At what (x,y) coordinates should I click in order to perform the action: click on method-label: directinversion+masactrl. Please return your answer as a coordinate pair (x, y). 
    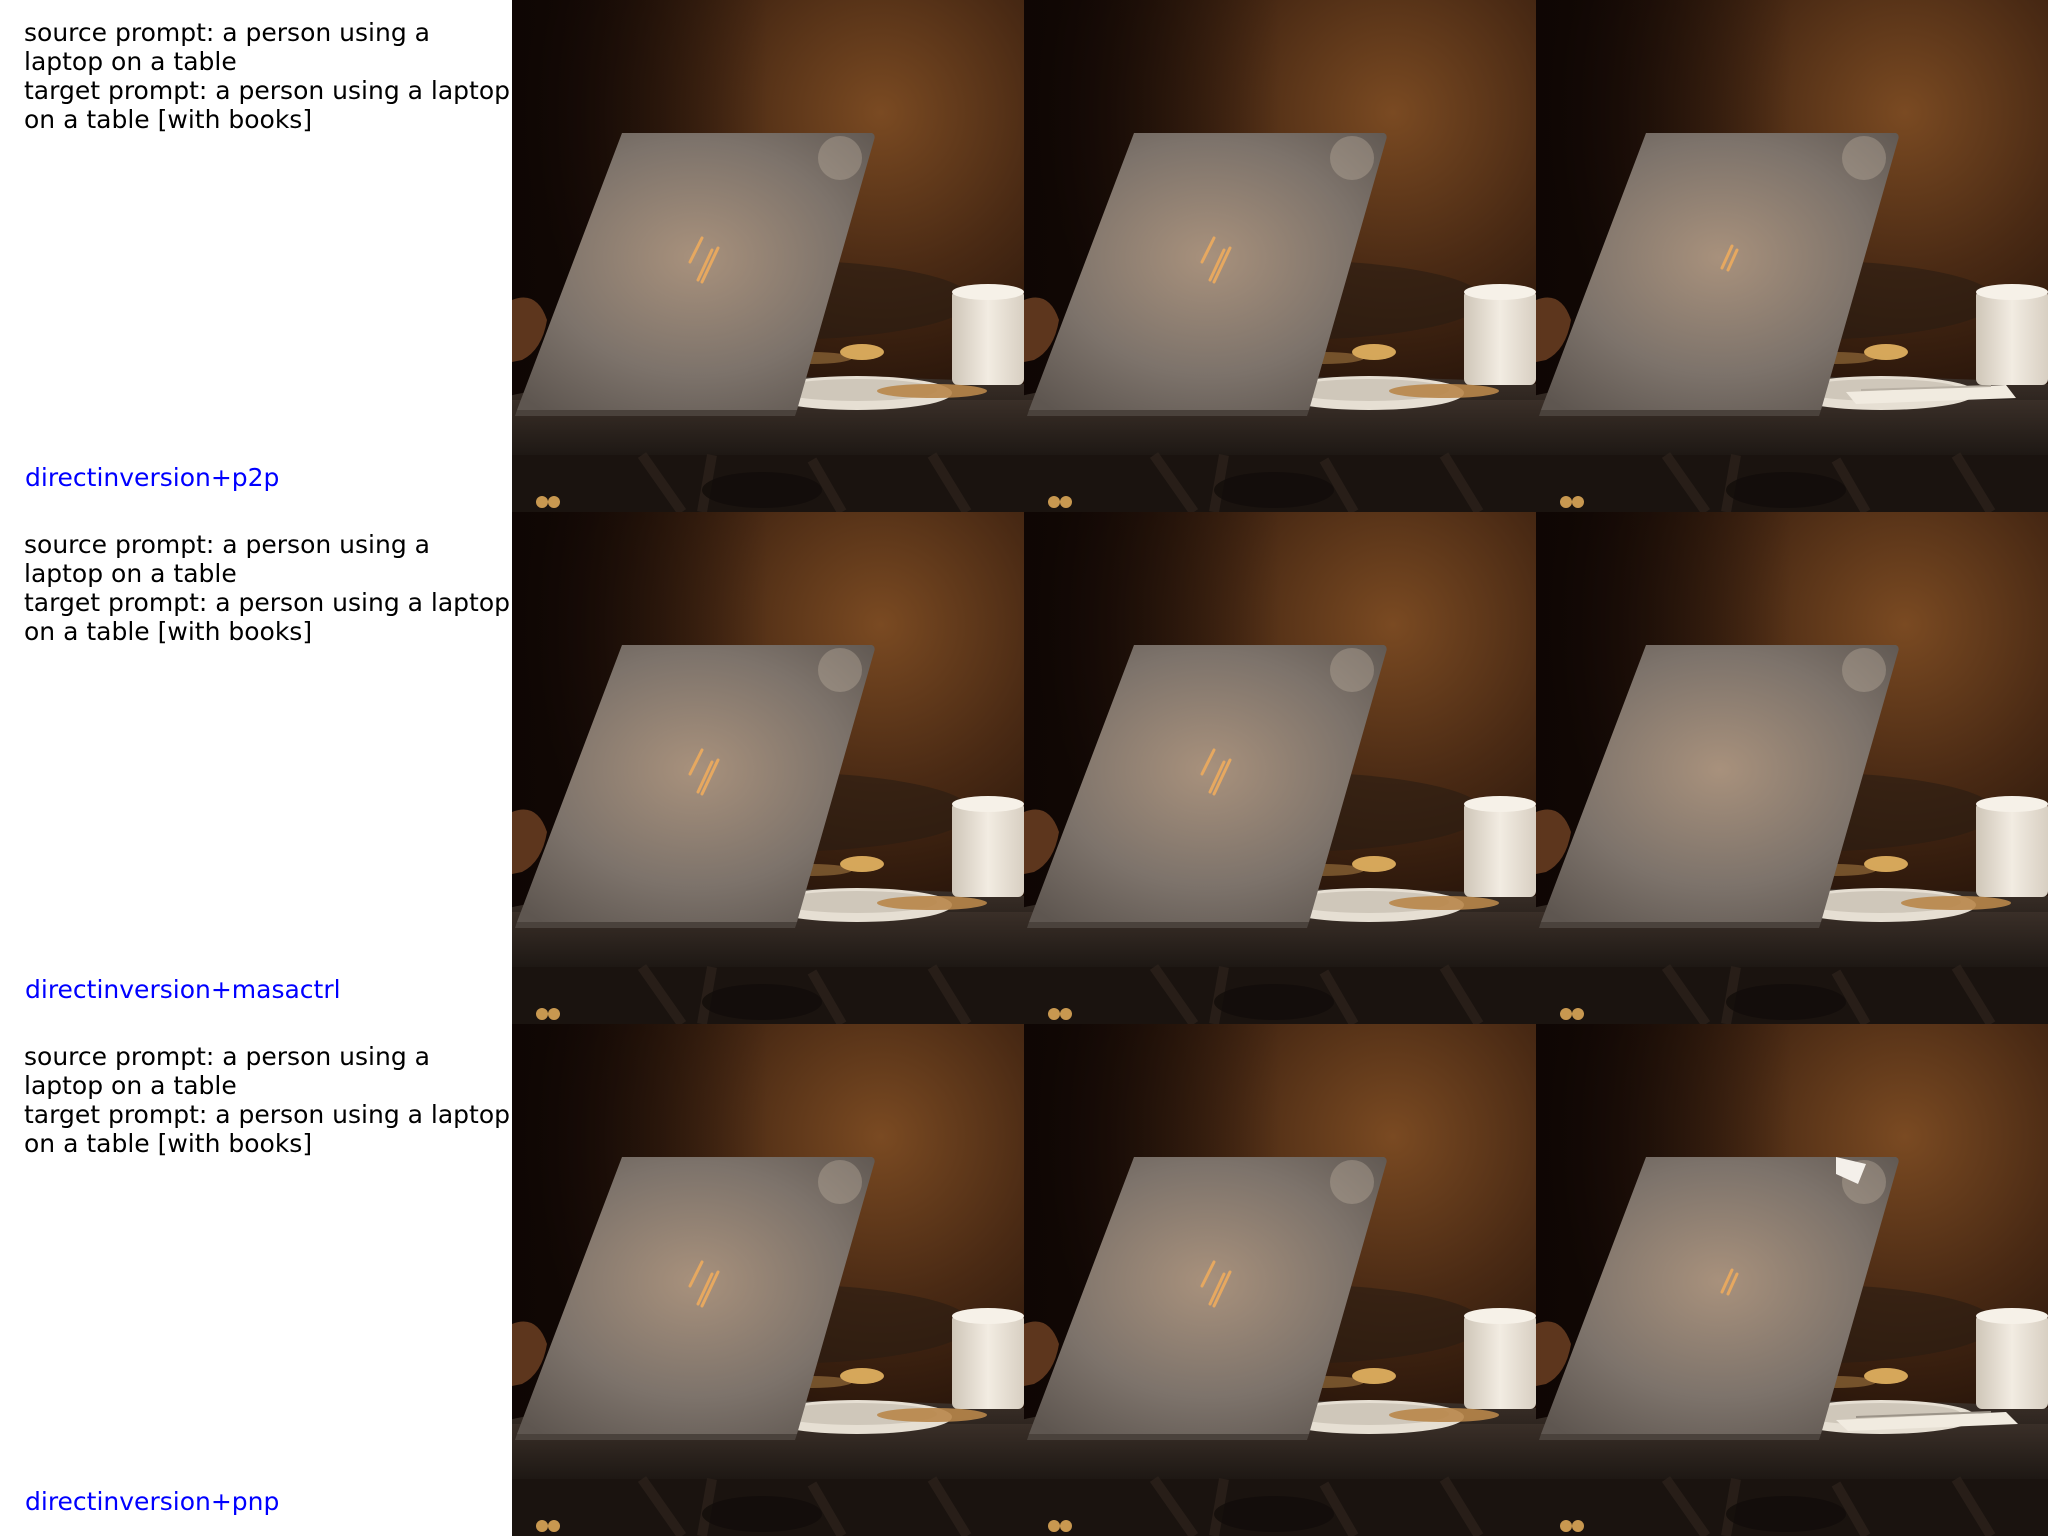
    Looking at the image, I should click on (183, 989).